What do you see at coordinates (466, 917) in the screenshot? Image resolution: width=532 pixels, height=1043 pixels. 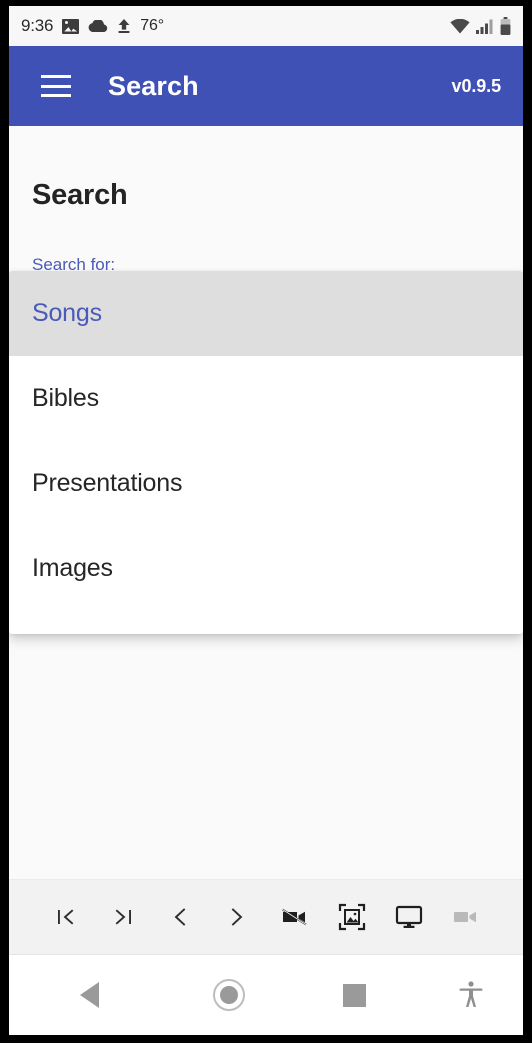 I see `videocam-icon` at bounding box center [466, 917].